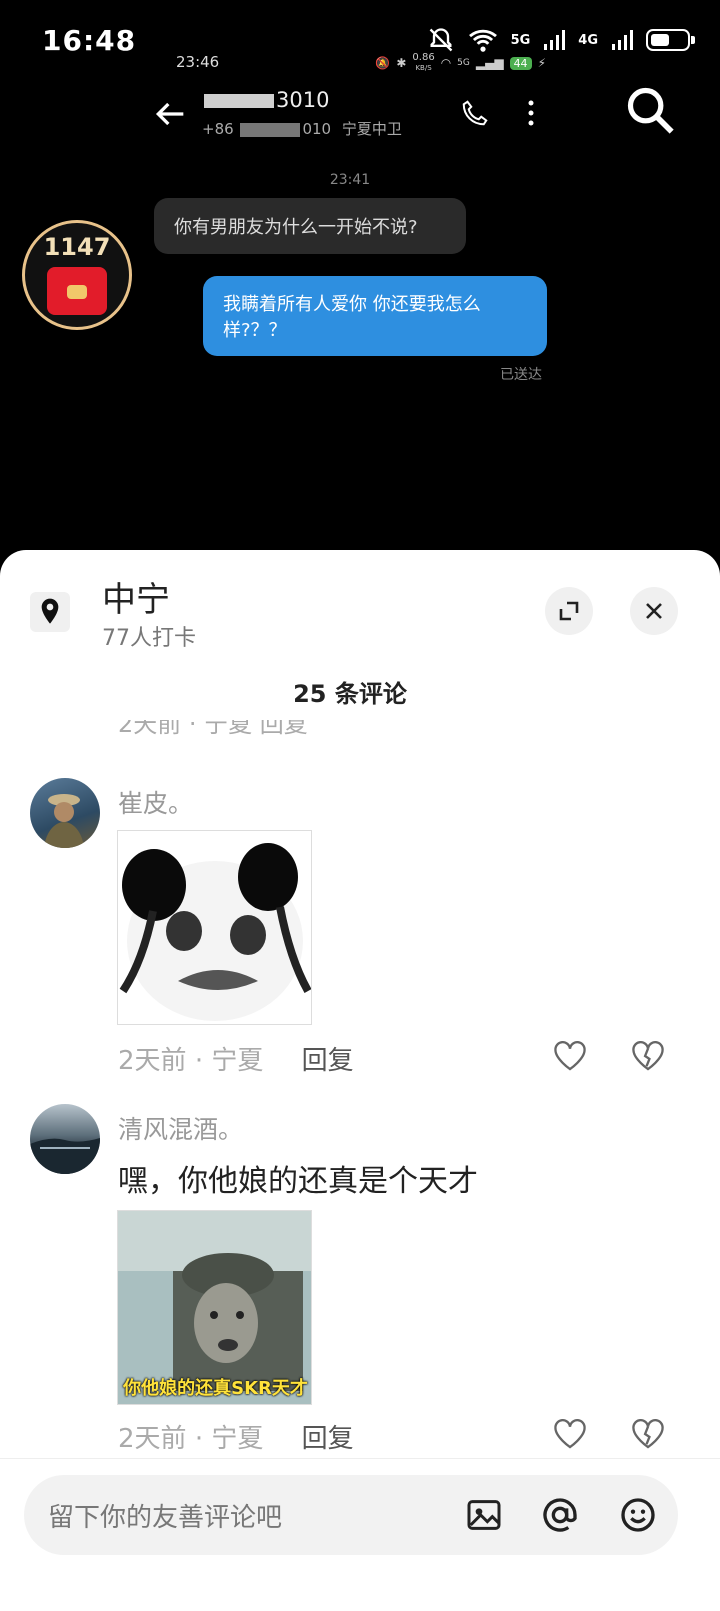 The width and height of the screenshot is (720, 1611). I want to click on expand-button, so click(569, 611).